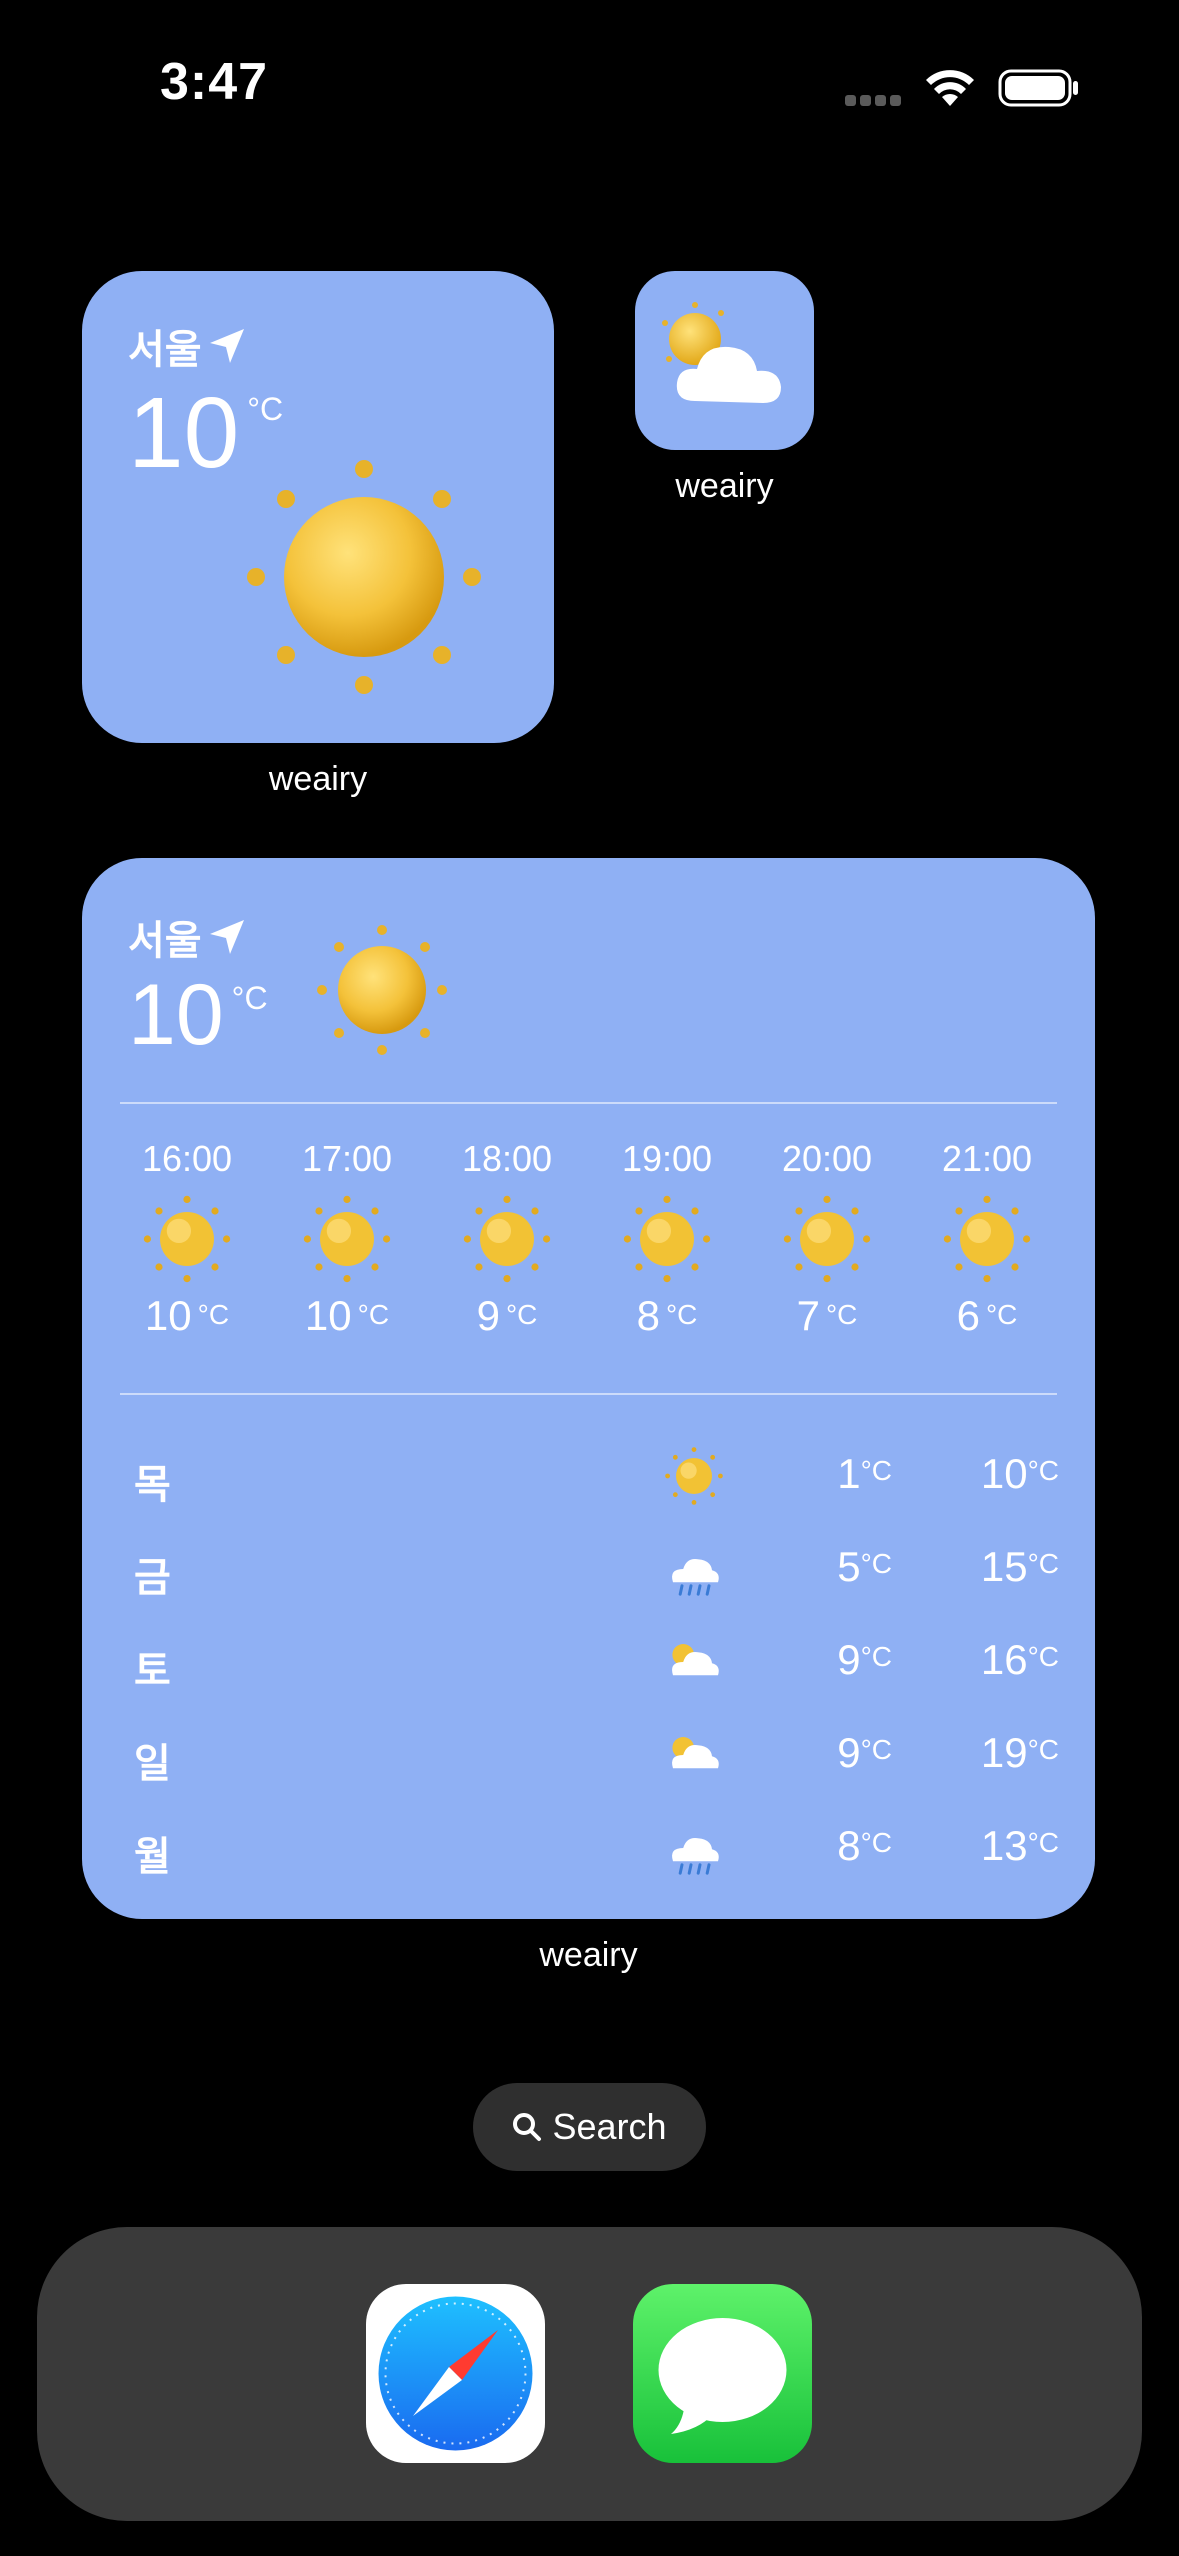 Image resolution: width=1179 pixels, height=2556 pixels. I want to click on day-name: 토, so click(152, 1671).